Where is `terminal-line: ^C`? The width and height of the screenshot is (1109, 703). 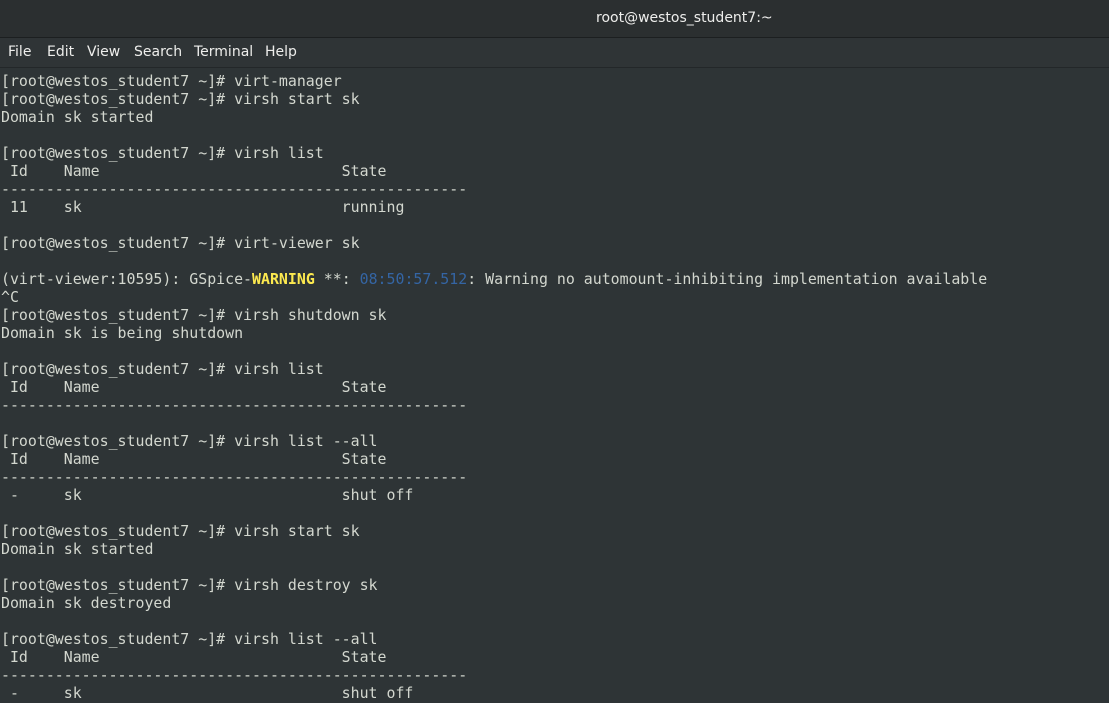 terminal-line: ^C is located at coordinates (10, 297).